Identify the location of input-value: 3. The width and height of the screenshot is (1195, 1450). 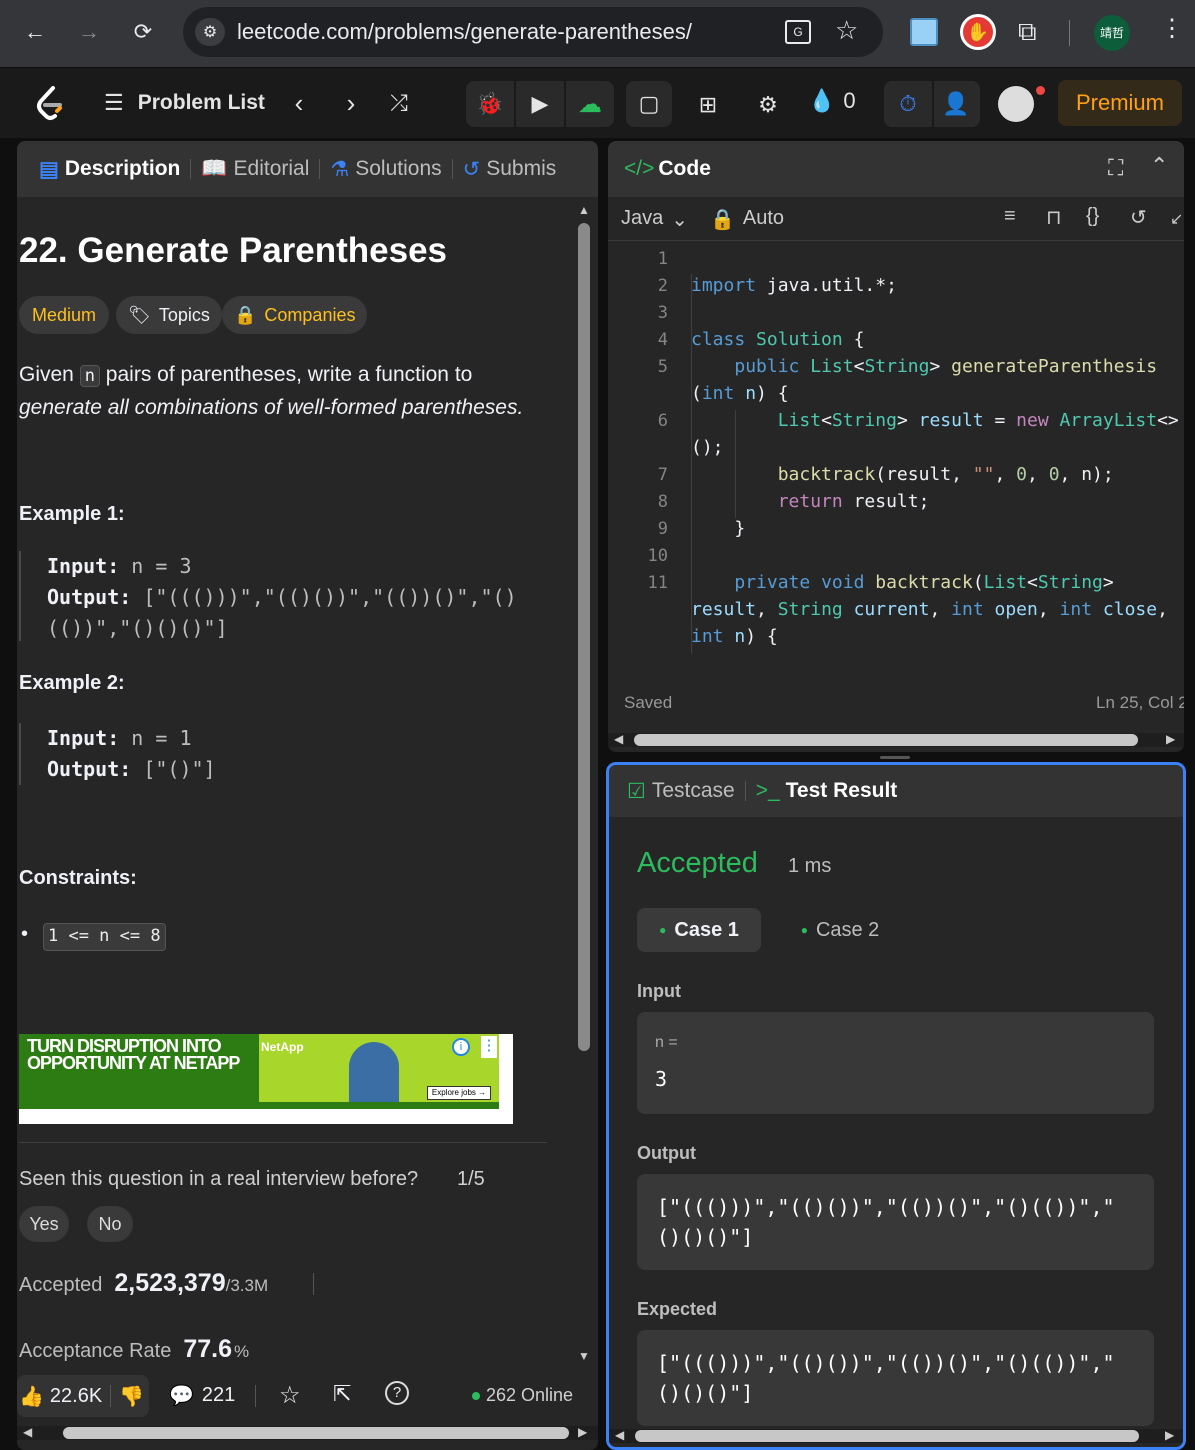
(661, 1079).